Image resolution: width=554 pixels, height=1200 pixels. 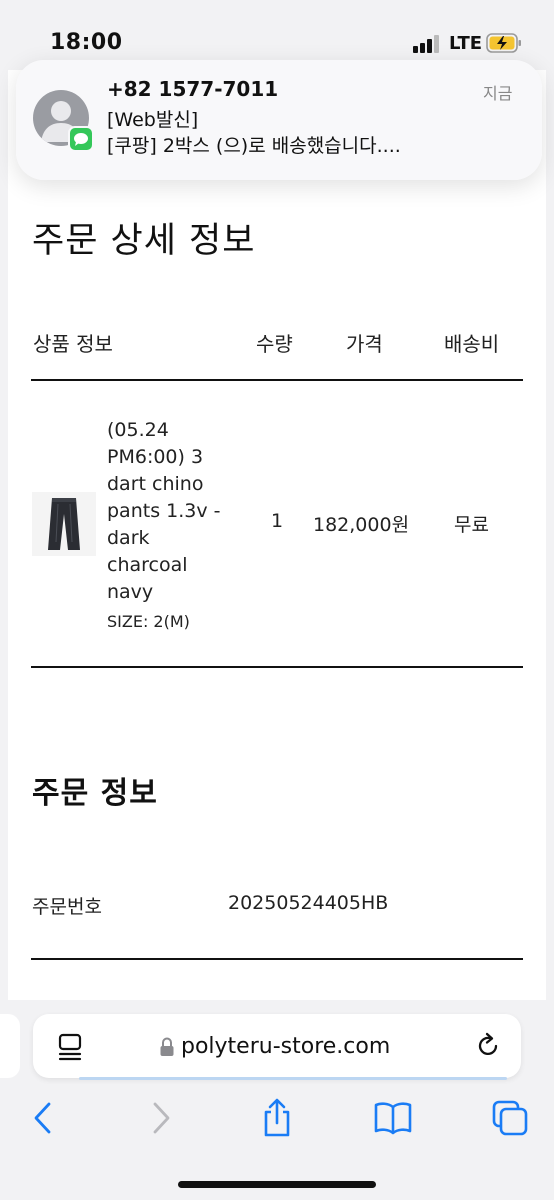 What do you see at coordinates (277, 959) in the screenshot?
I see `section-divider` at bounding box center [277, 959].